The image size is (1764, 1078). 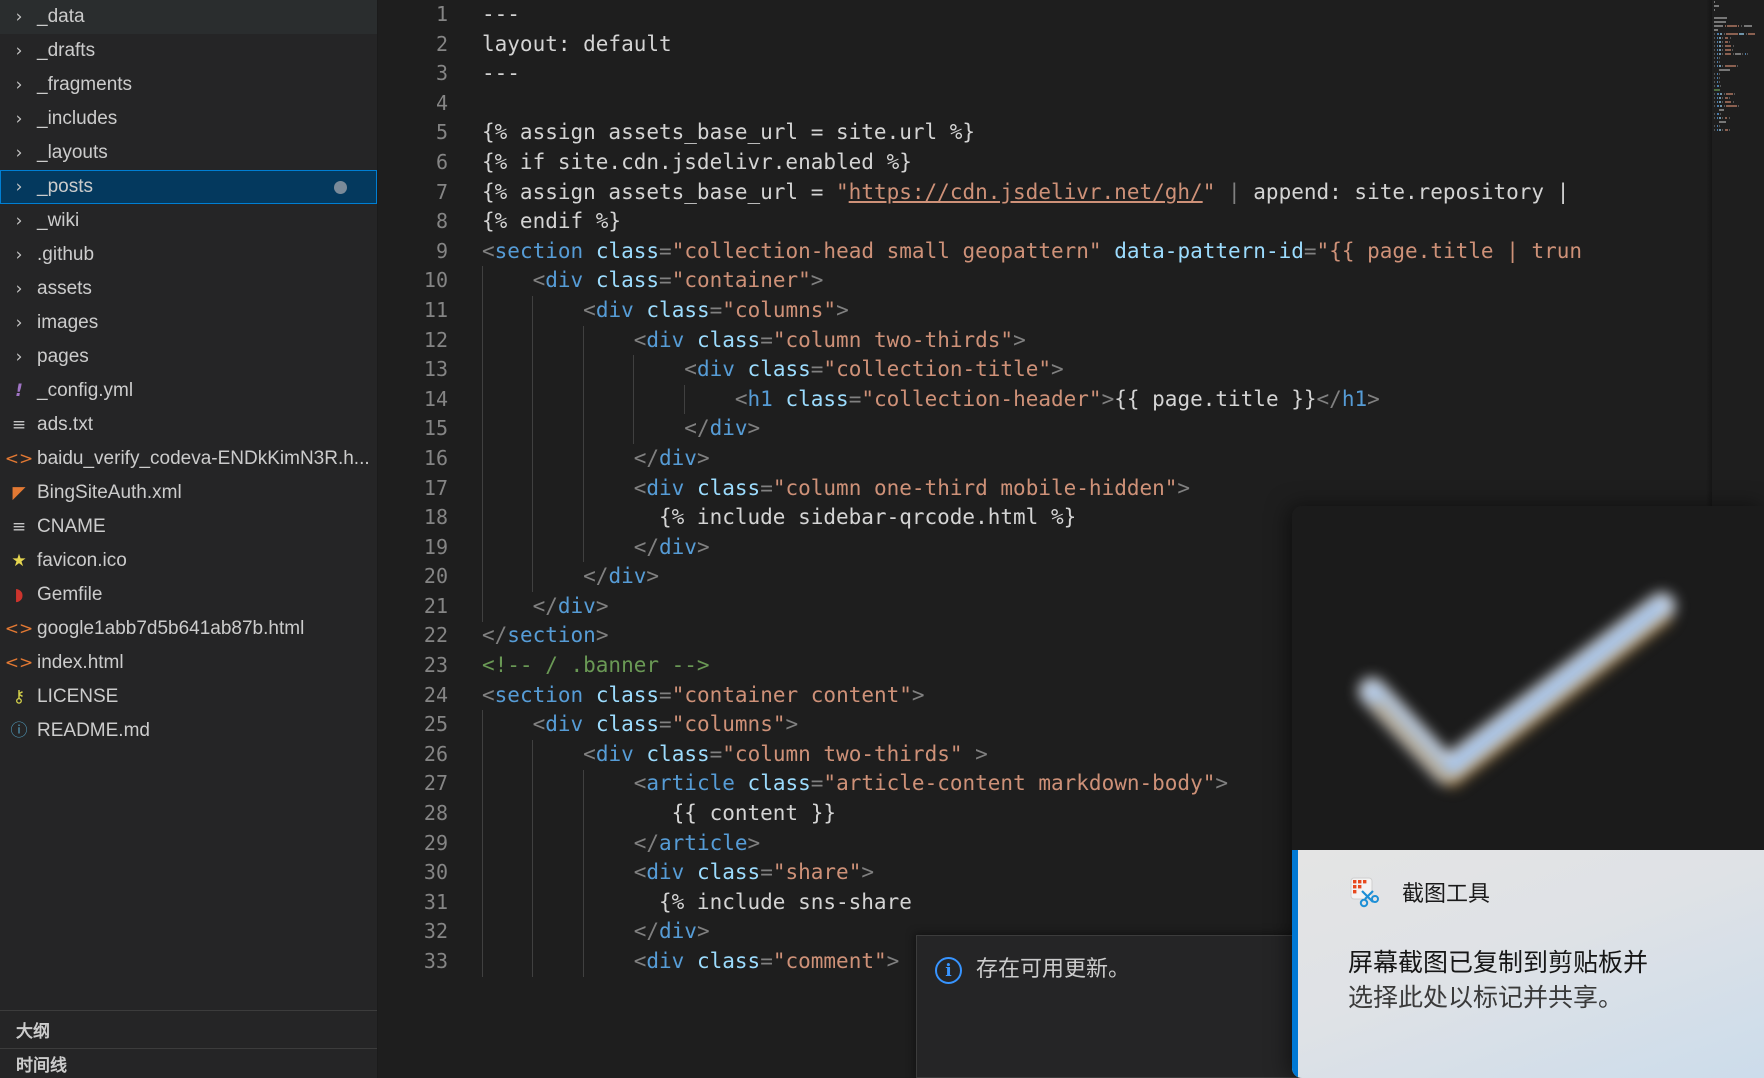 I want to click on code-line: 4, so click(x=1071, y=104).